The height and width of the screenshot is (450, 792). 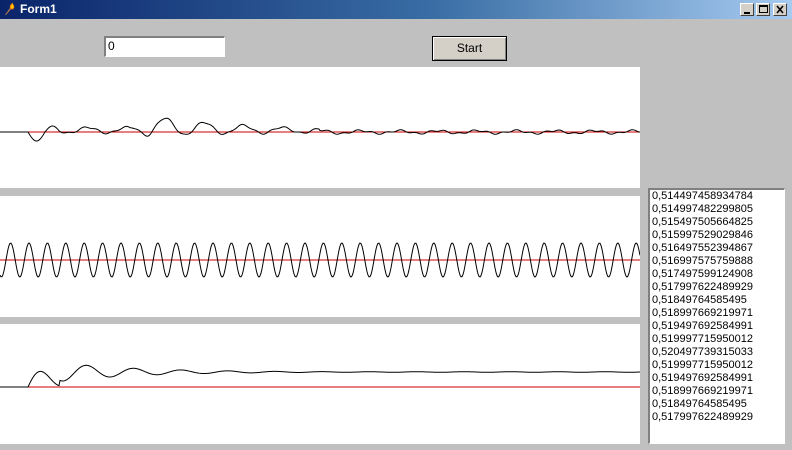 I want to click on maximize-icon, so click(x=763, y=9).